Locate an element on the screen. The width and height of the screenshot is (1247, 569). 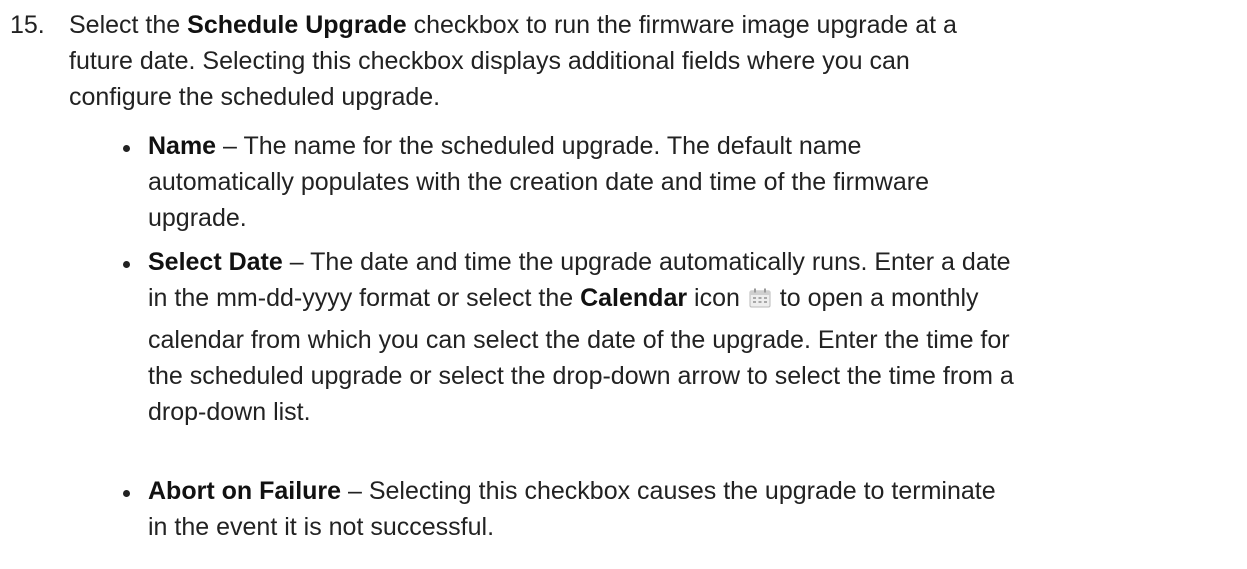
bullet-name-line-3: upgrade. is located at coordinates (197, 218).